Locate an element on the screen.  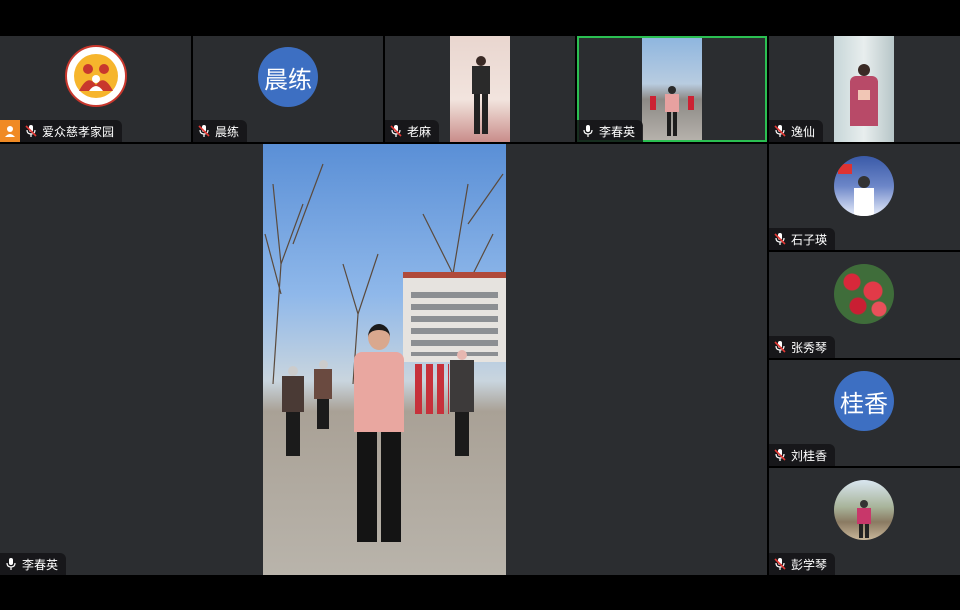
participant-name-bar: 彭学琴 is located at coordinates (802, 564).